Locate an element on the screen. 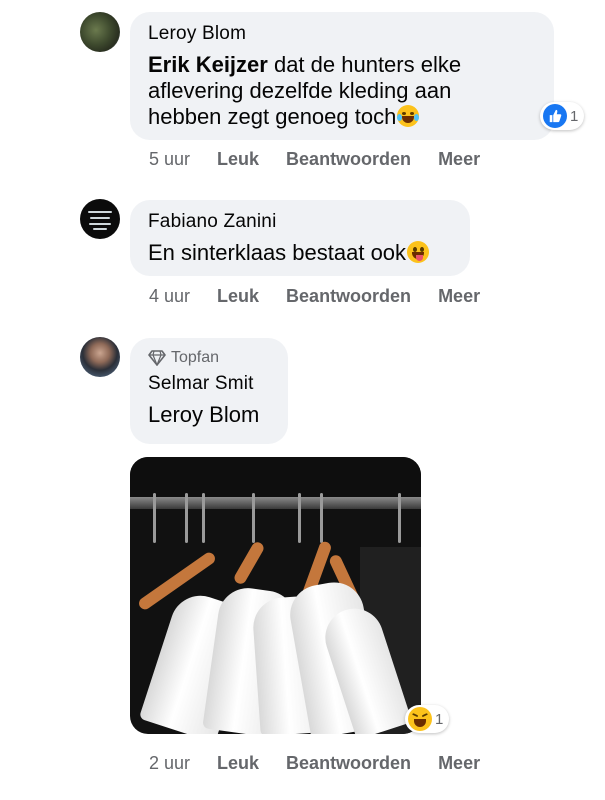  avatar-selmar-smit is located at coordinates (100, 357).